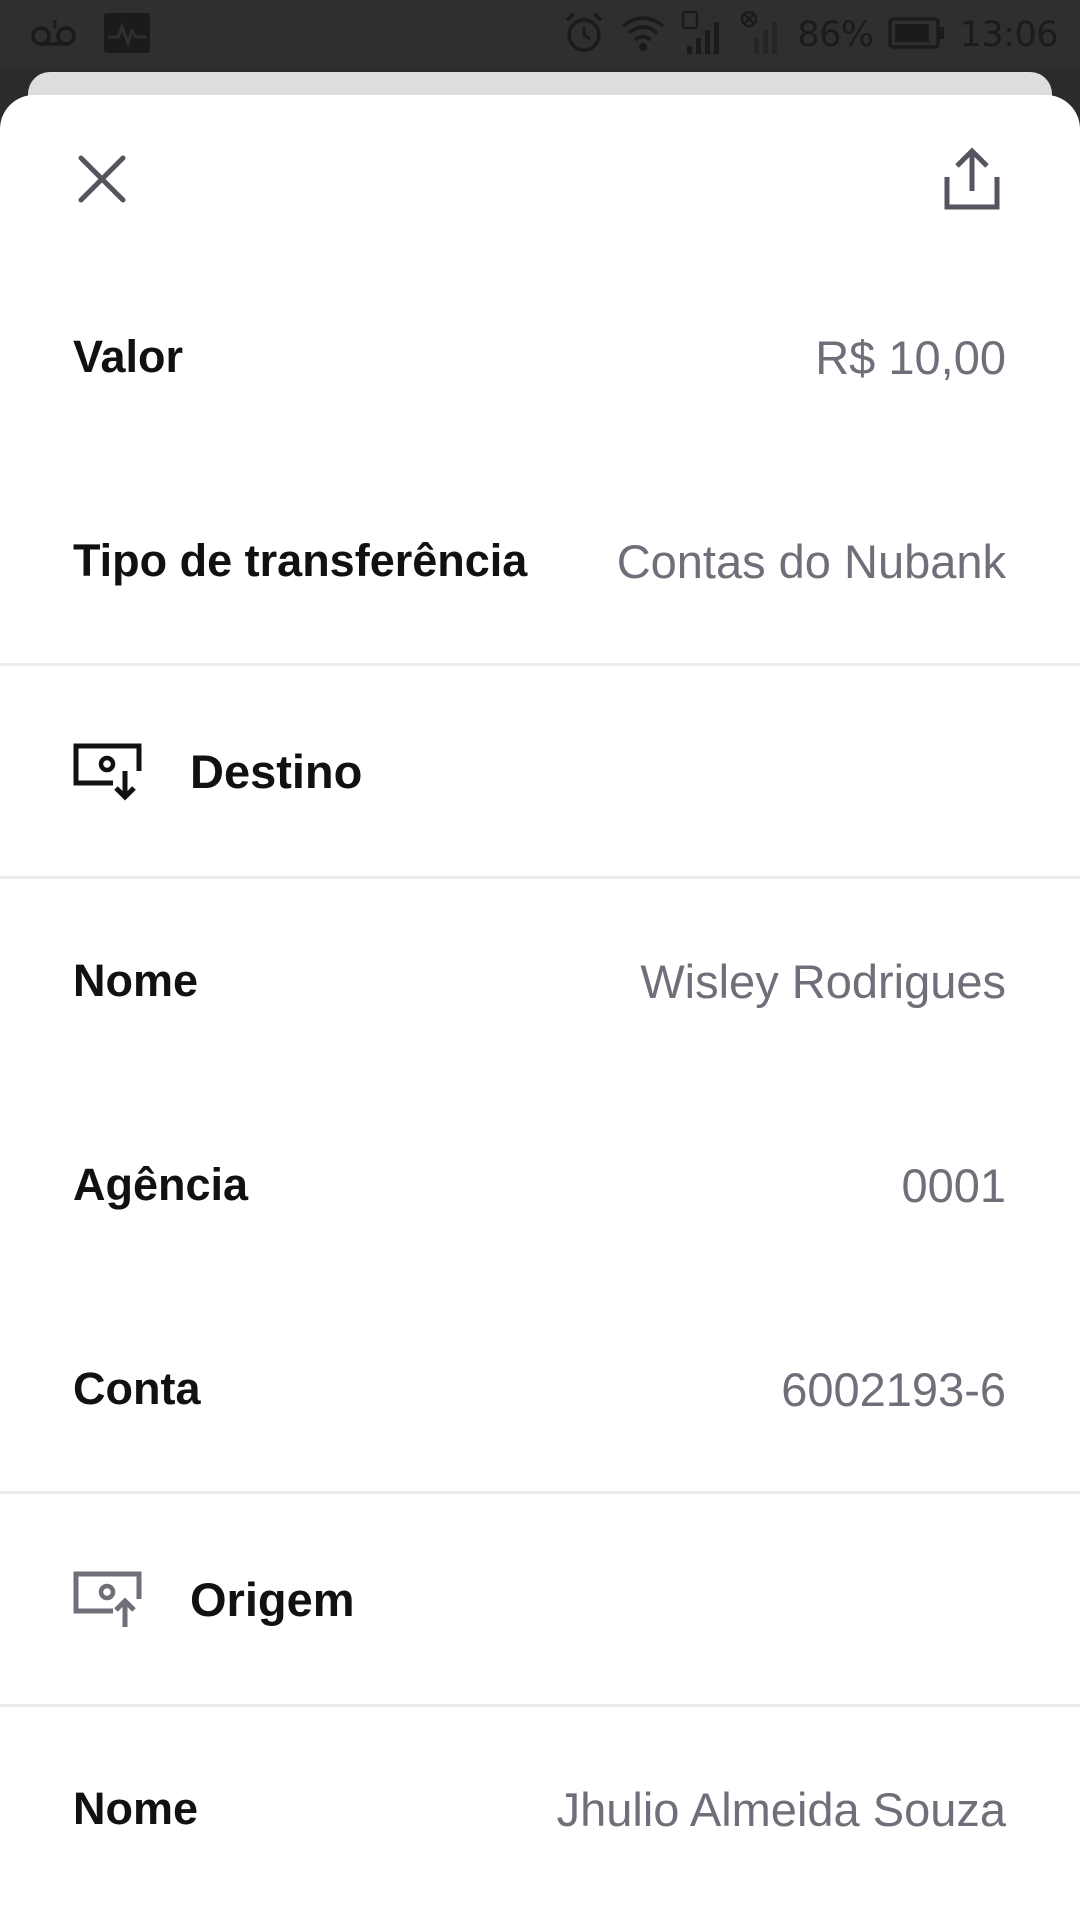  What do you see at coordinates (127, 35) in the screenshot?
I see `activity-icon` at bounding box center [127, 35].